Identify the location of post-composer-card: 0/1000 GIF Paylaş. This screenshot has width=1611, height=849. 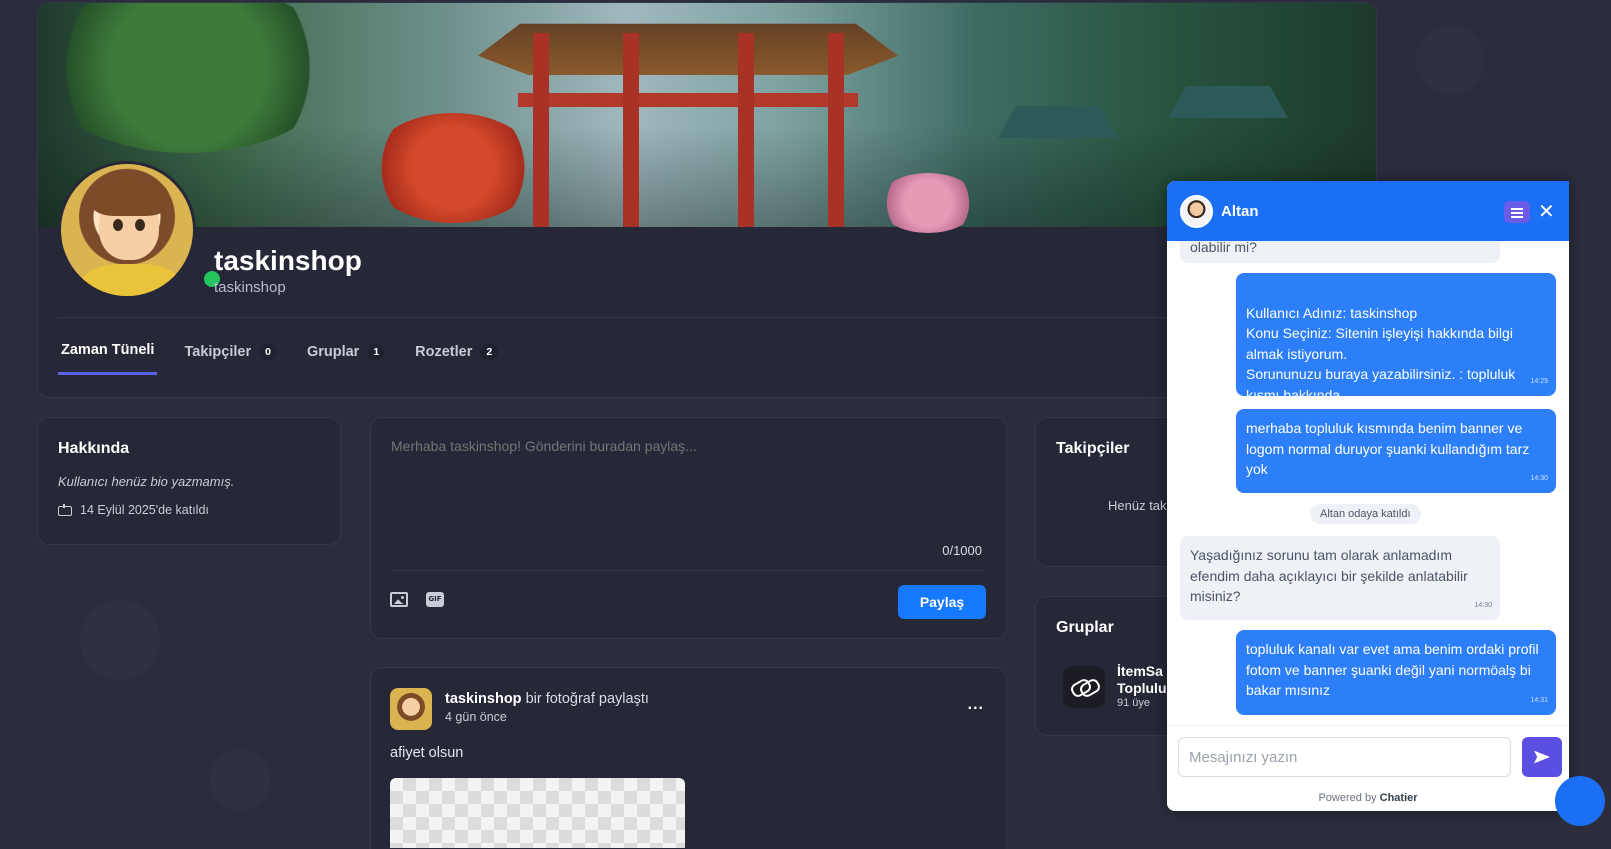
(688, 528).